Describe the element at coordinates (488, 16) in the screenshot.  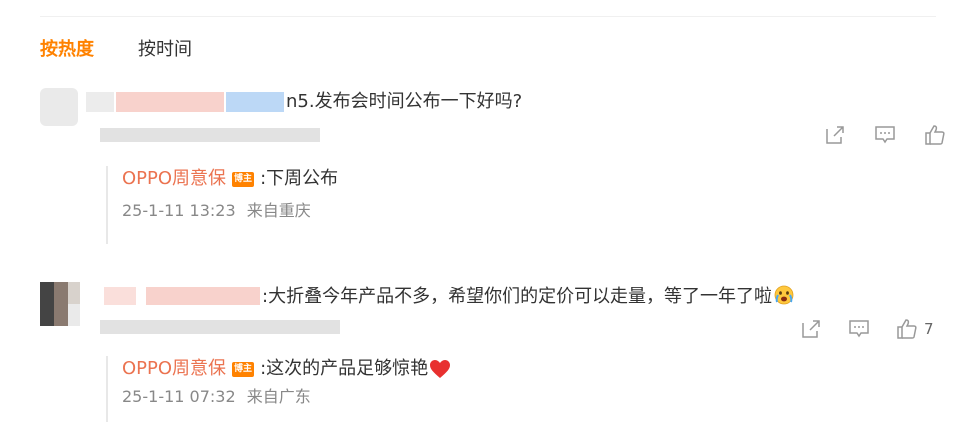
I see `top-divider` at that location.